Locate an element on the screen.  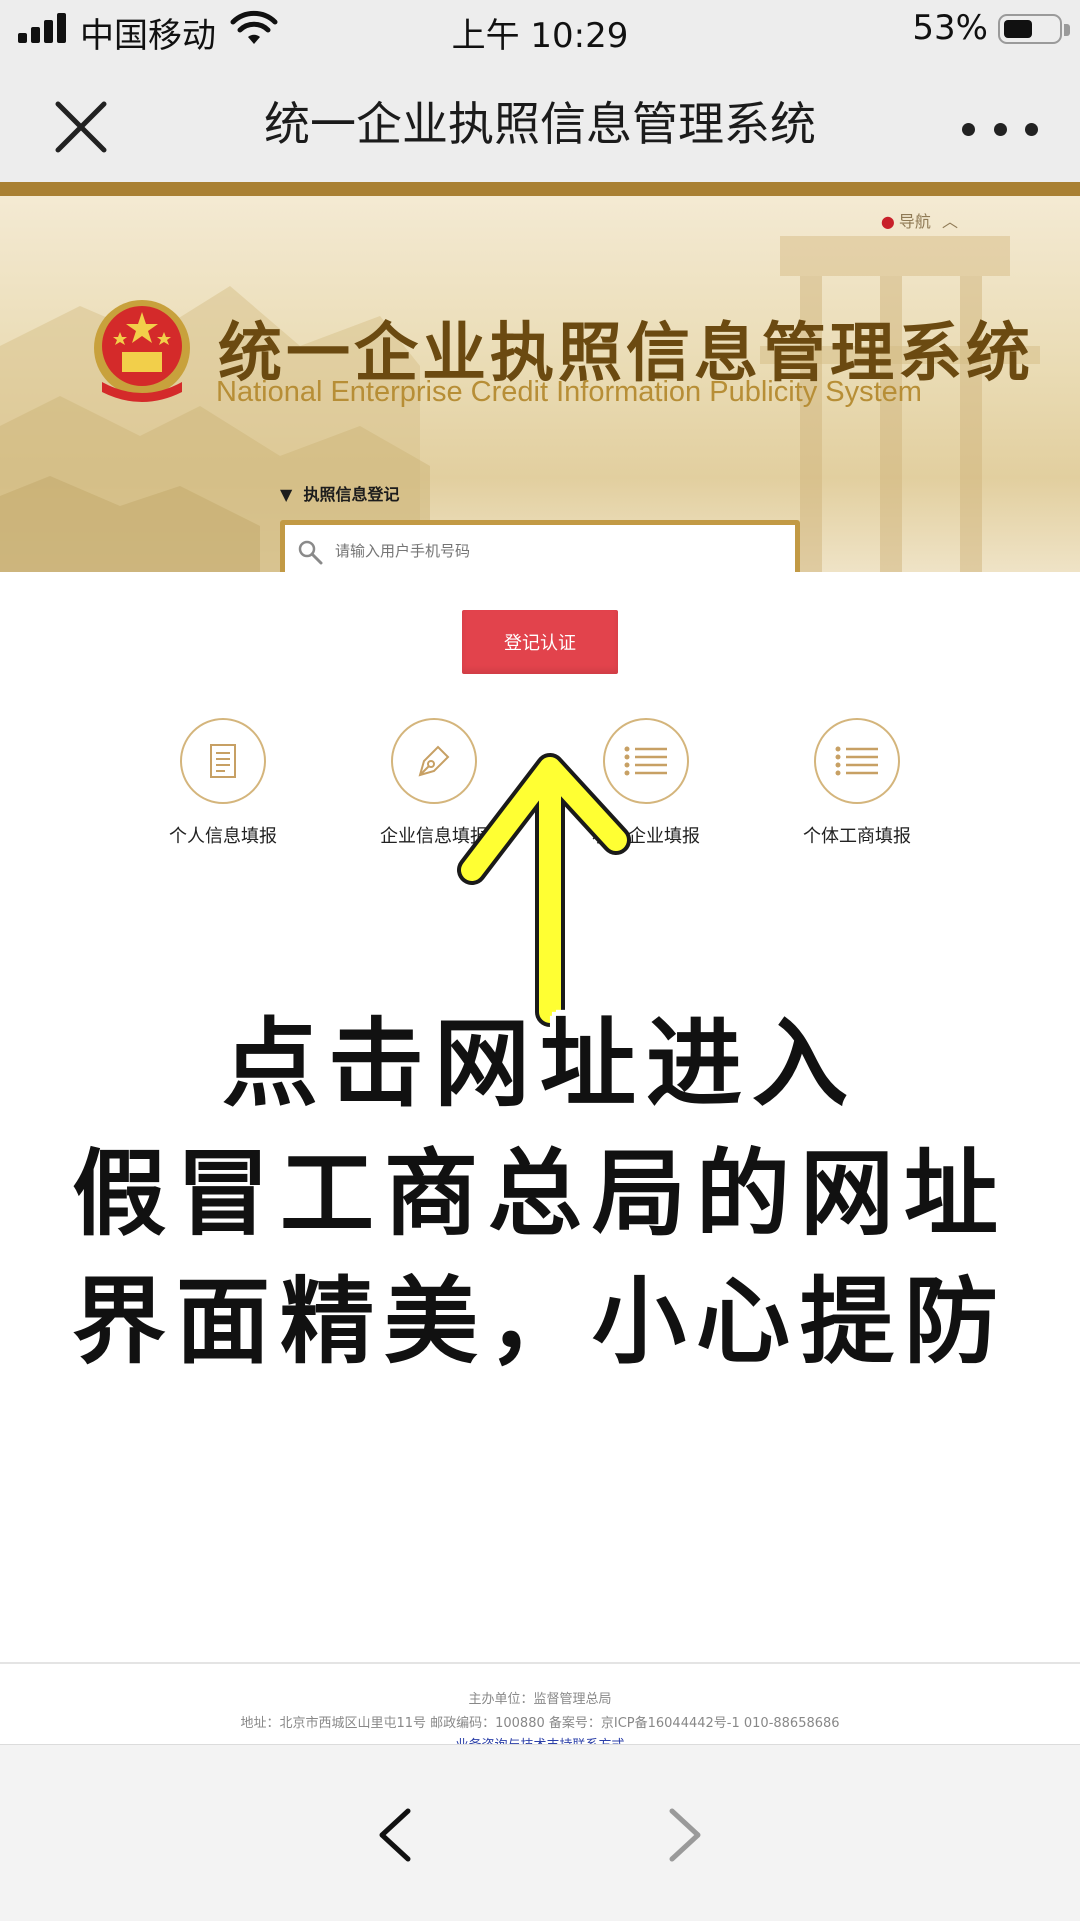
phone-search-box is located at coordinates (540, 546).